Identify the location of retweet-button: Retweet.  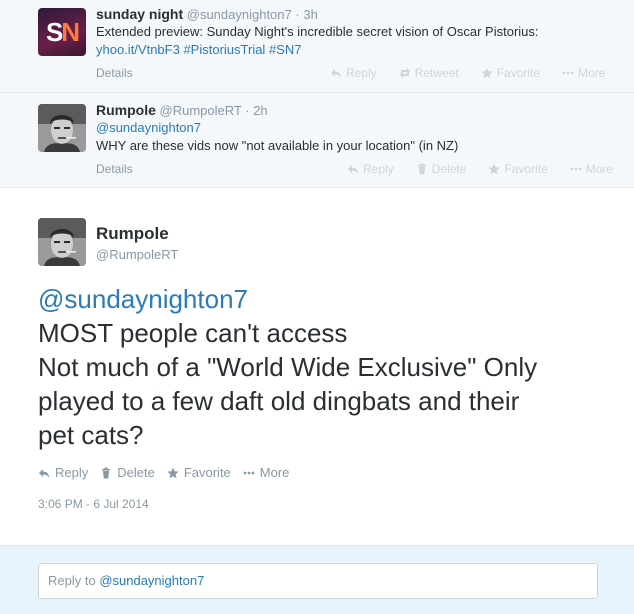
(429, 73).